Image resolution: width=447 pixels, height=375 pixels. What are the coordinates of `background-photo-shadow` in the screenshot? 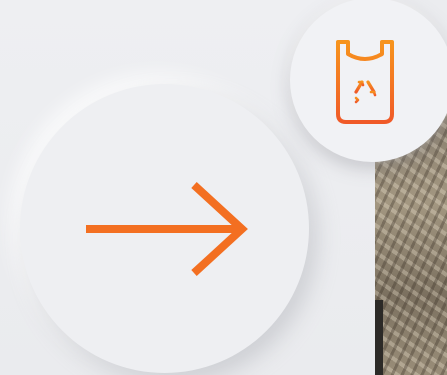 It's located at (379, 337).